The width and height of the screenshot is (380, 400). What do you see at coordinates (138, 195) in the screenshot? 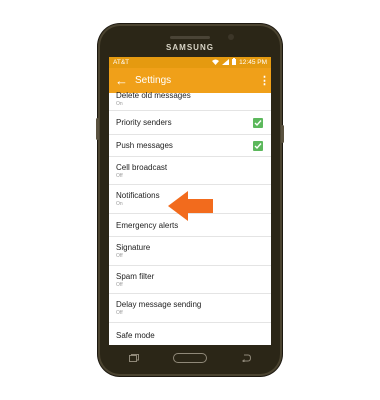
I see `settings-item-title: Notifications` at bounding box center [138, 195].